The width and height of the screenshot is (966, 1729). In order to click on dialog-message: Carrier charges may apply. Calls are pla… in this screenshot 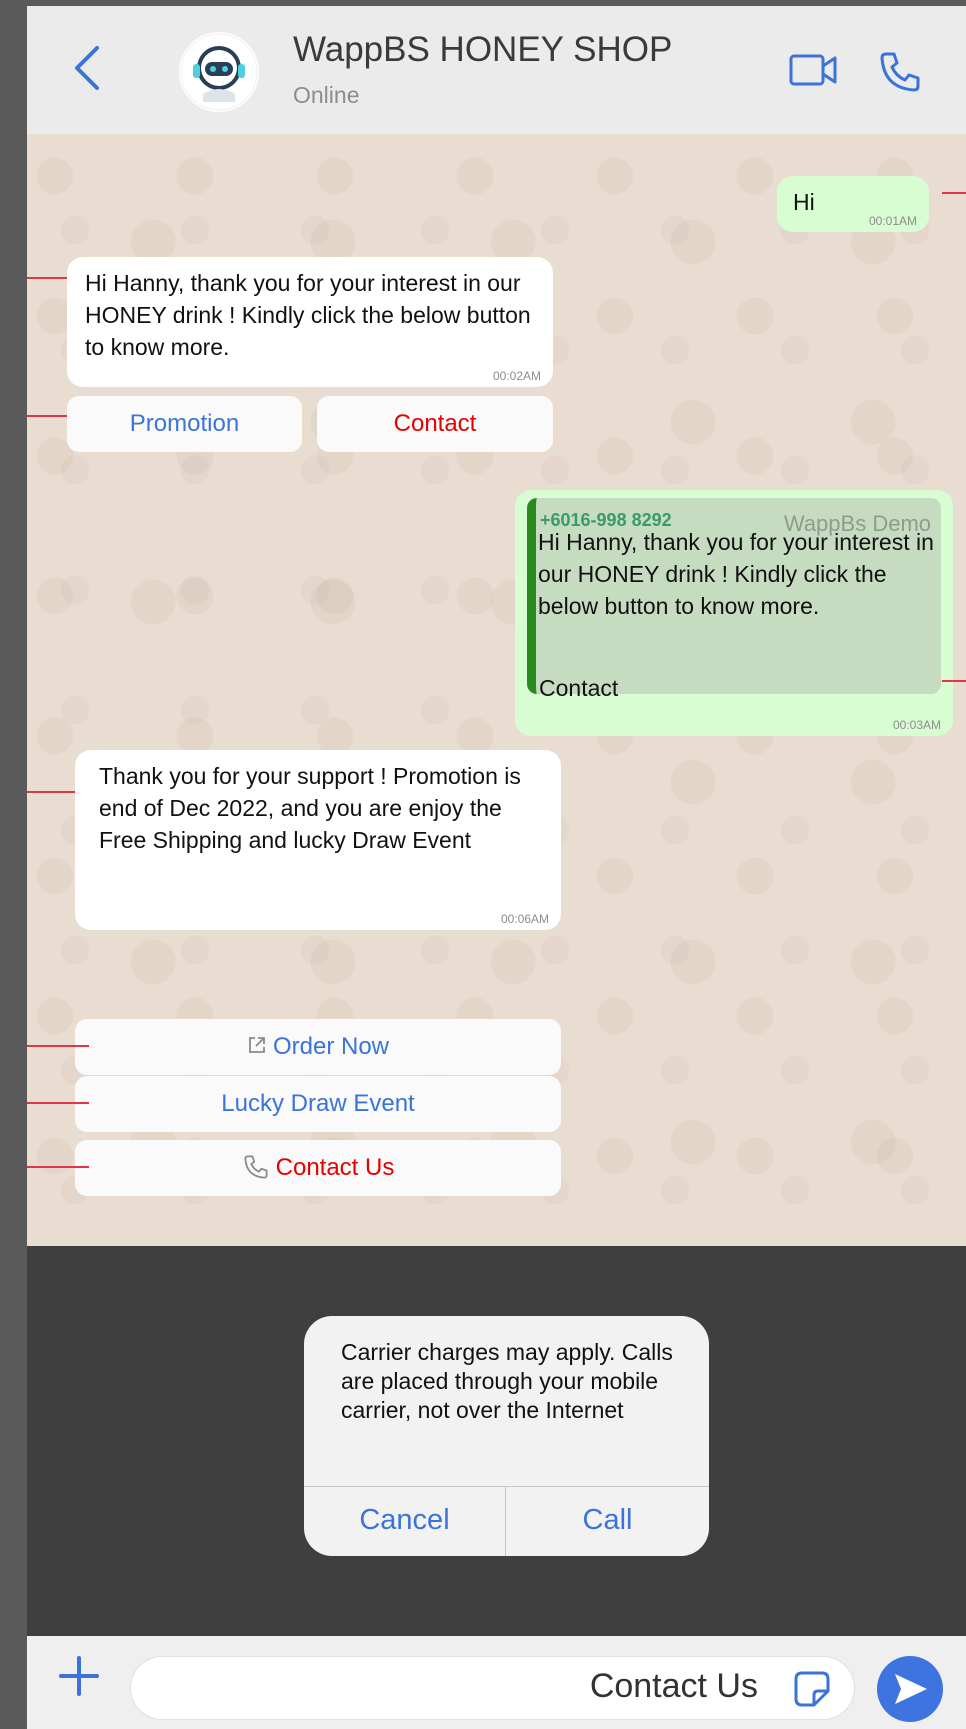, I will do `click(507, 1381)`.